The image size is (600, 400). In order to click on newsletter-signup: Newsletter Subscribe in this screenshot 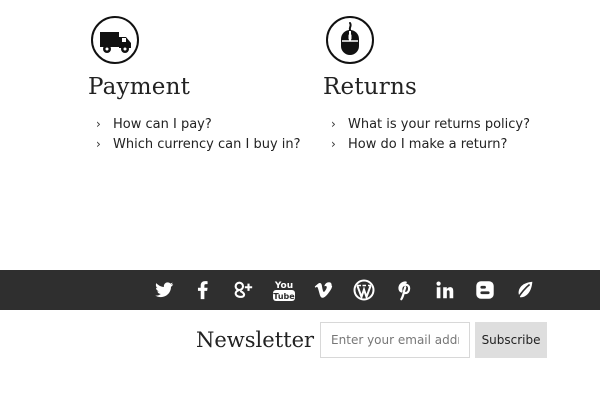, I will do `click(372, 340)`.